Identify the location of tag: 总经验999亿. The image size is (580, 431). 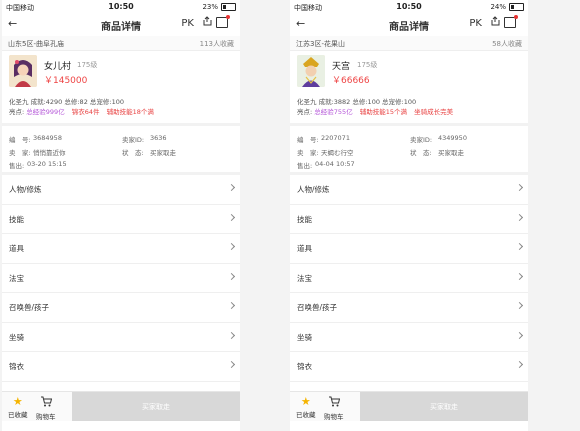
(45, 112).